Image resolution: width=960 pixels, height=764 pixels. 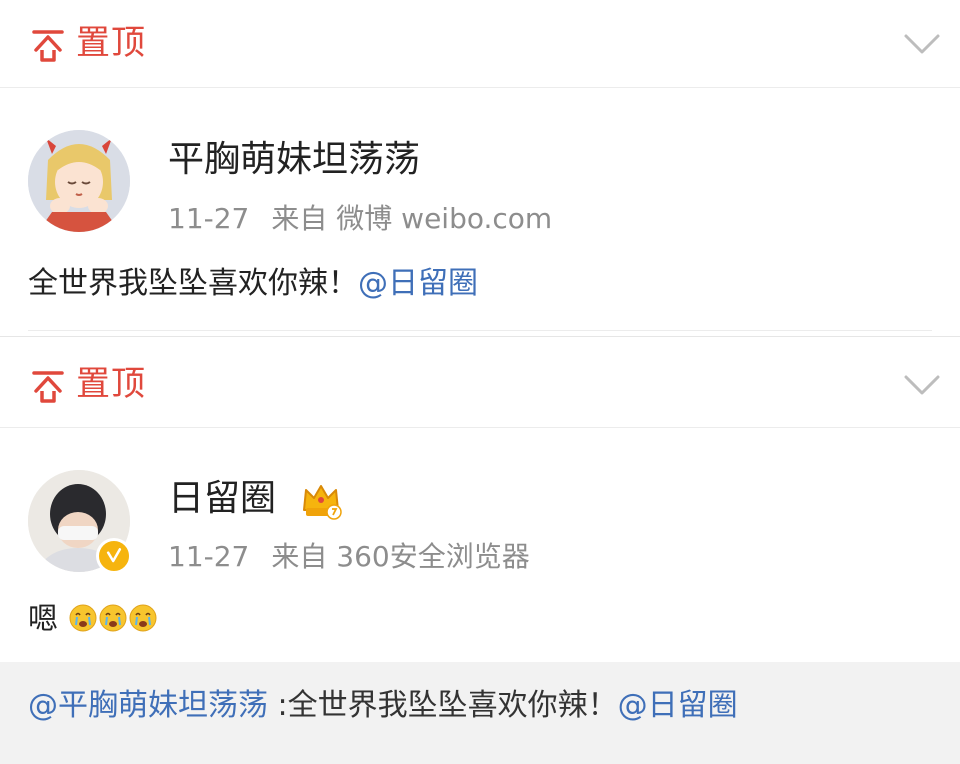 What do you see at coordinates (114, 556) in the screenshot?
I see `verified-icon` at bounding box center [114, 556].